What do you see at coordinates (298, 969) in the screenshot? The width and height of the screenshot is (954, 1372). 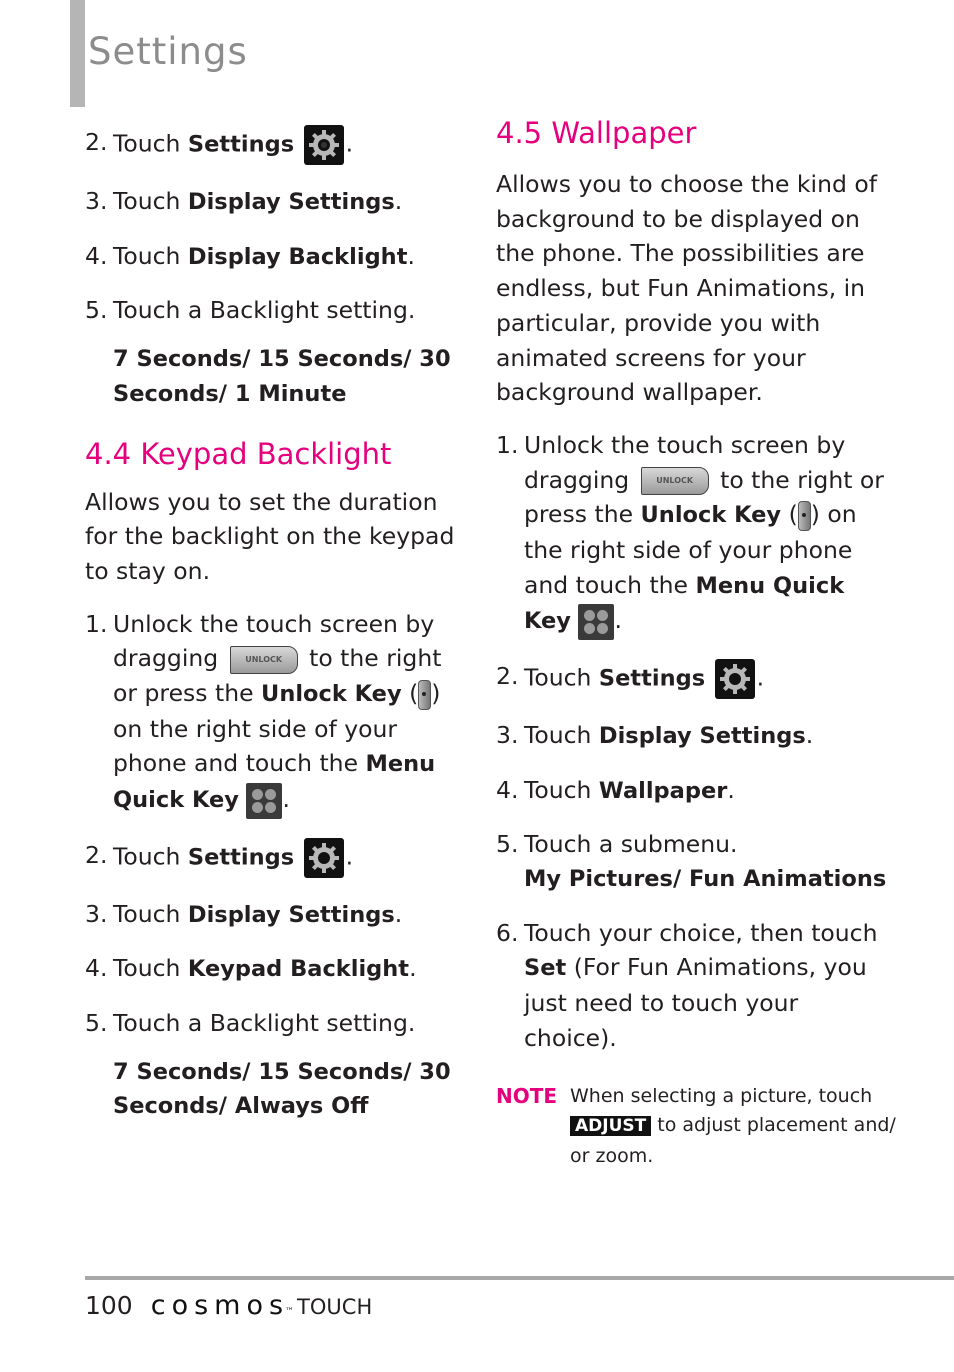 I see `key-label: Keypad Backlight` at bounding box center [298, 969].